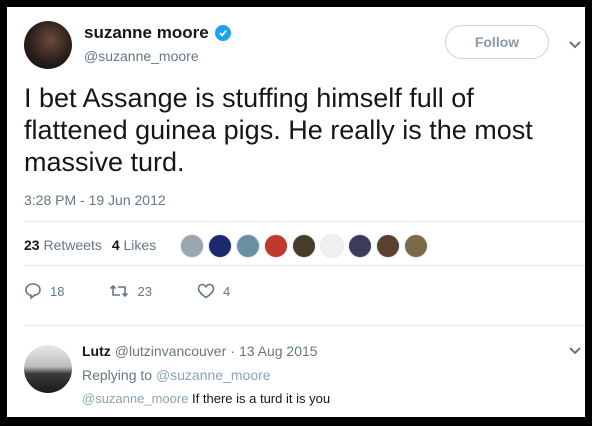 The image size is (592, 426). Describe the element at coordinates (33, 291) in the screenshot. I see `reply-icon` at that location.